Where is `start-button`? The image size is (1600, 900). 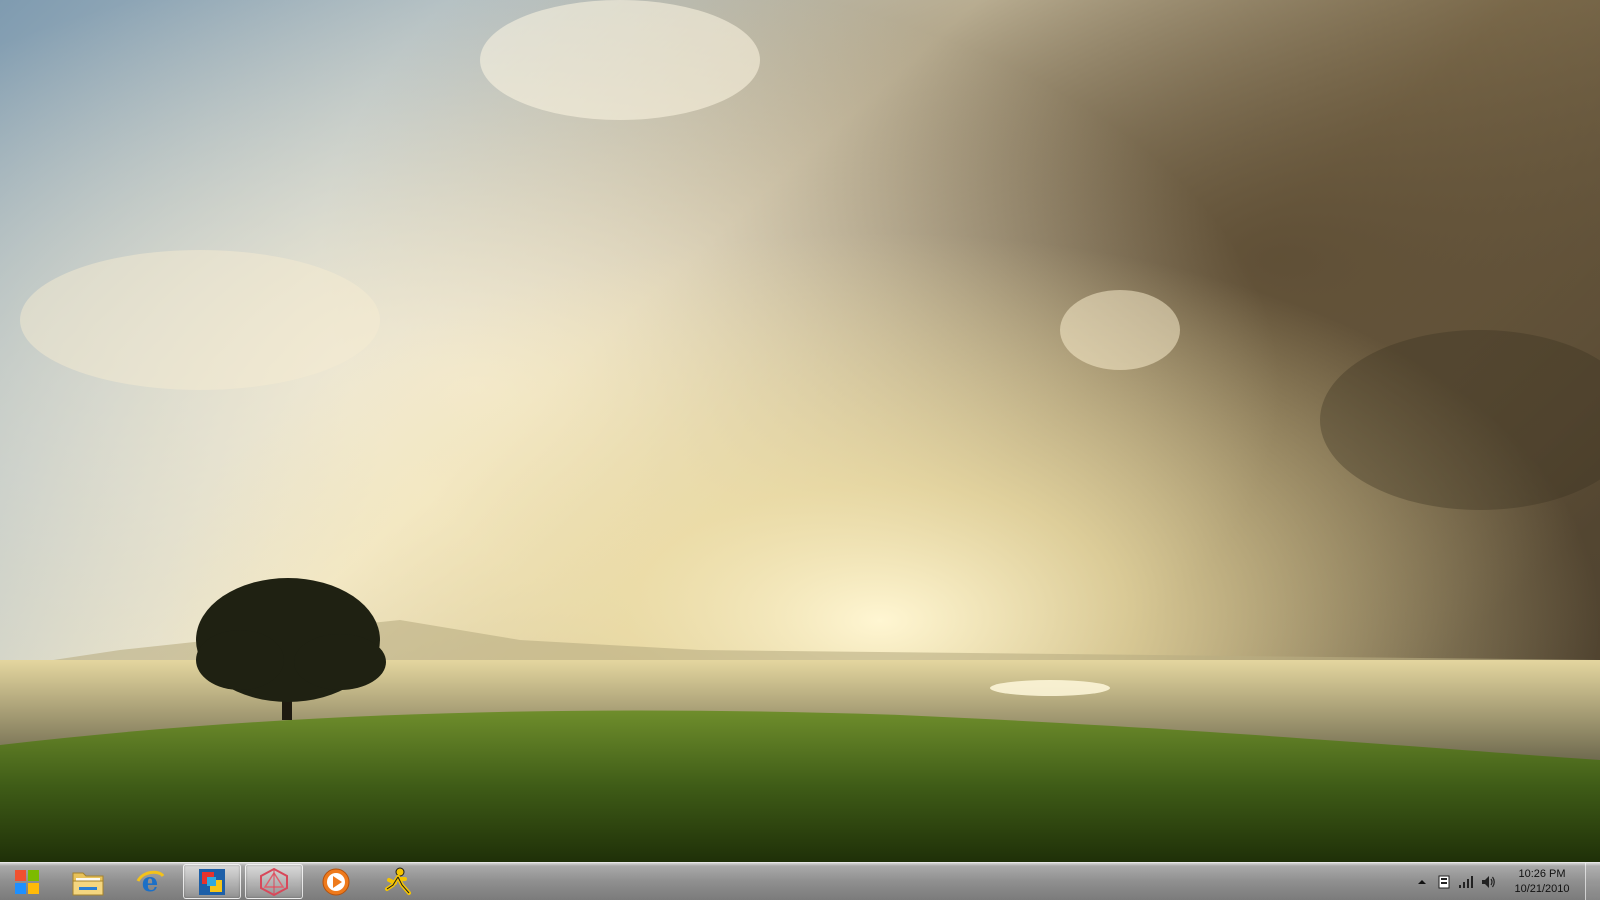
start-button is located at coordinates (27, 881).